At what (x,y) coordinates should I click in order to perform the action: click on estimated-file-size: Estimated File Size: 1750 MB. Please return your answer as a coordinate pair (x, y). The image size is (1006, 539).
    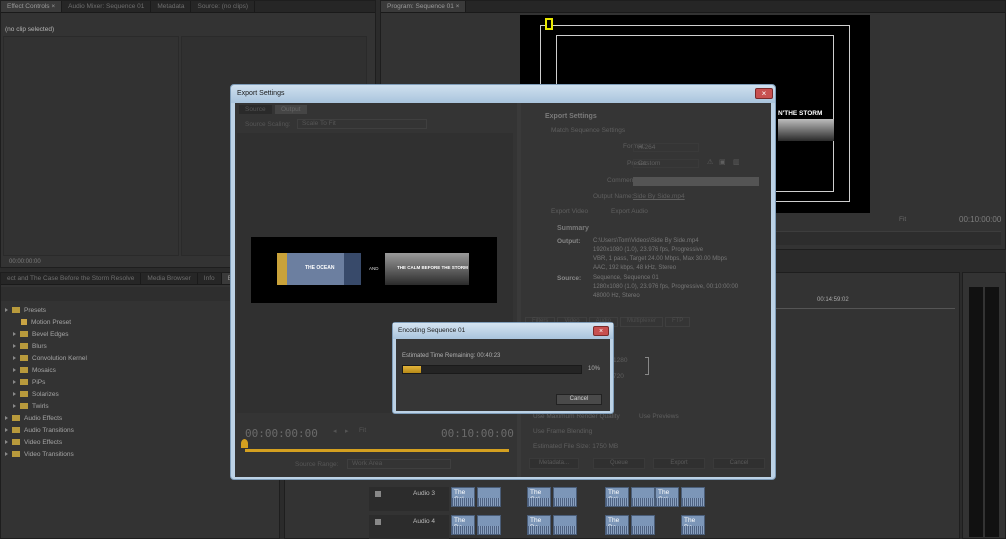
    Looking at the image, I should click on (576, 446).